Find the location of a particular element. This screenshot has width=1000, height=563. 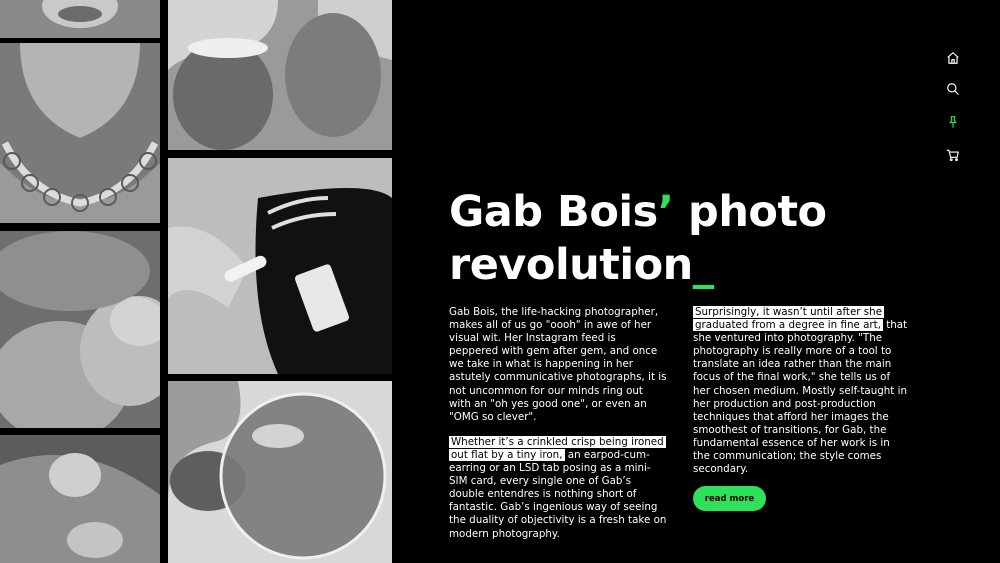

photo-chin is located at coordinates (80, 19).